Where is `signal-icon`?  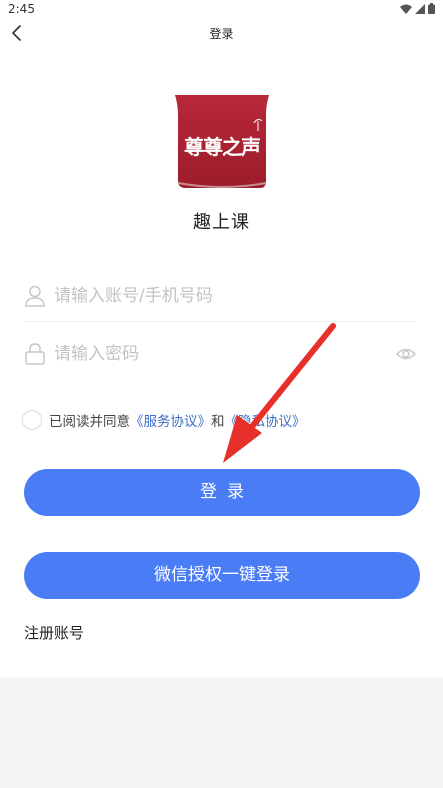
signal-icon is located at coordinates (420, 8).